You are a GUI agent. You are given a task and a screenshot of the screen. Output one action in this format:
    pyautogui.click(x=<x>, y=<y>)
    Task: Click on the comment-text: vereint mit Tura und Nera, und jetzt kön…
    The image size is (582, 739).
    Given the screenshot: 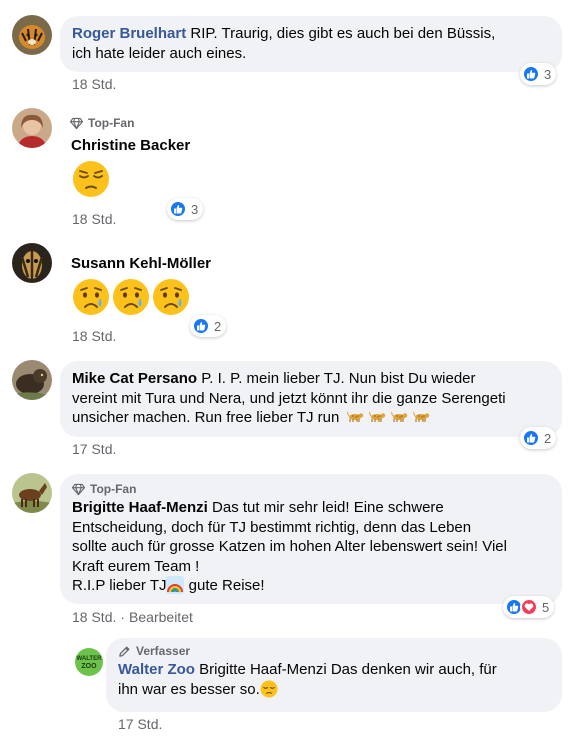 What is the action you would take?
    pyautogui.click(x=289, y=398)
    